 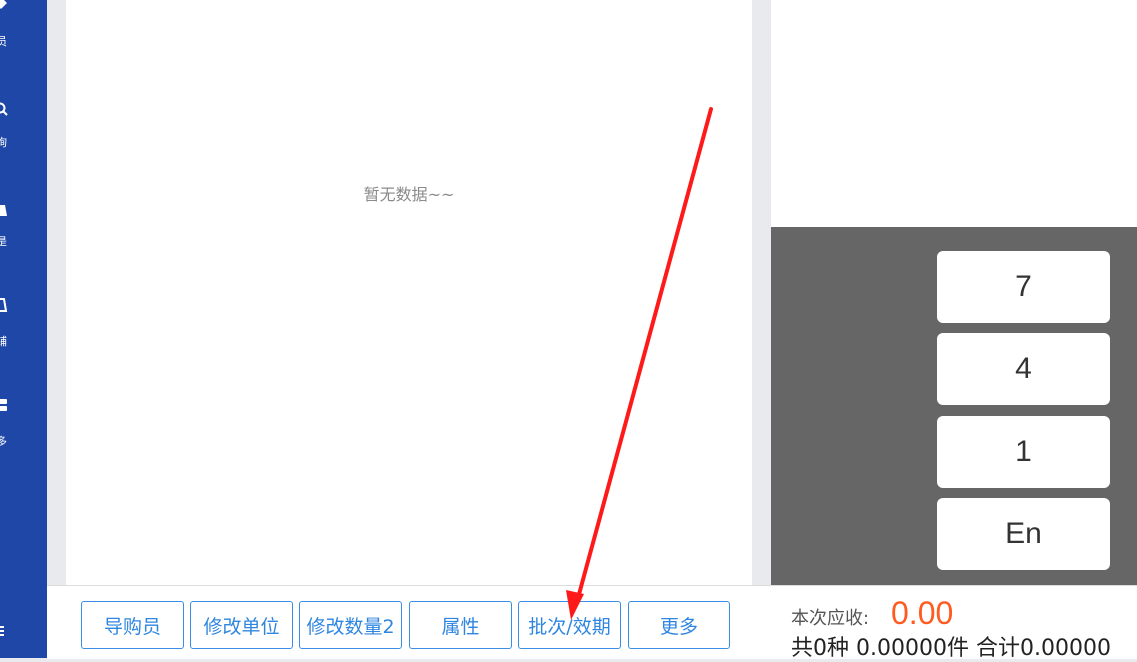 What do you see at coordinates (569, 625) in the screenshot?
I see `batch-expiry-button: 批次/效期` at bounding box center [569, 625].